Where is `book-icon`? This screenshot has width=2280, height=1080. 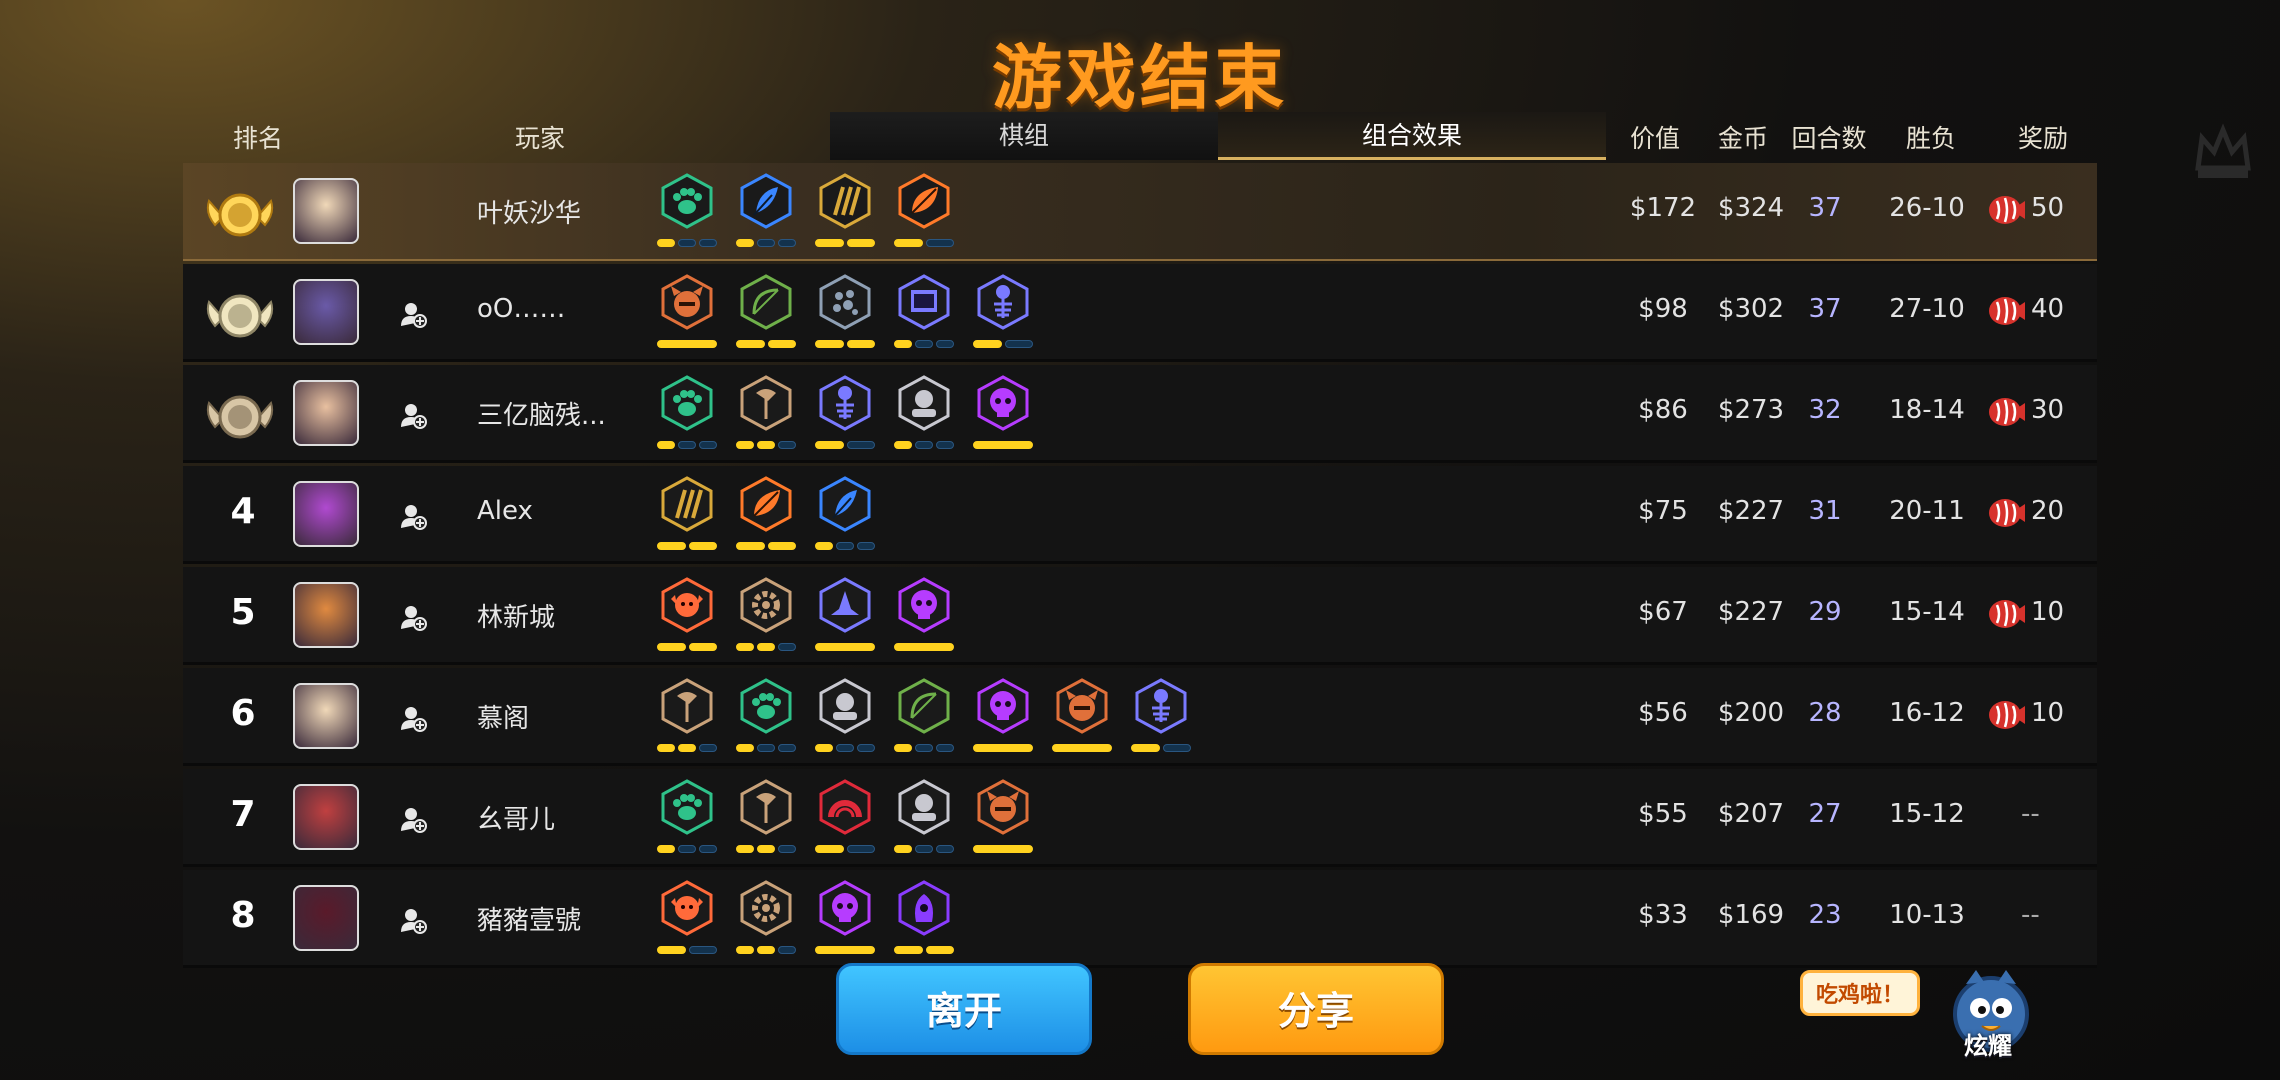
book-icon is located at coordinates (924, 302).